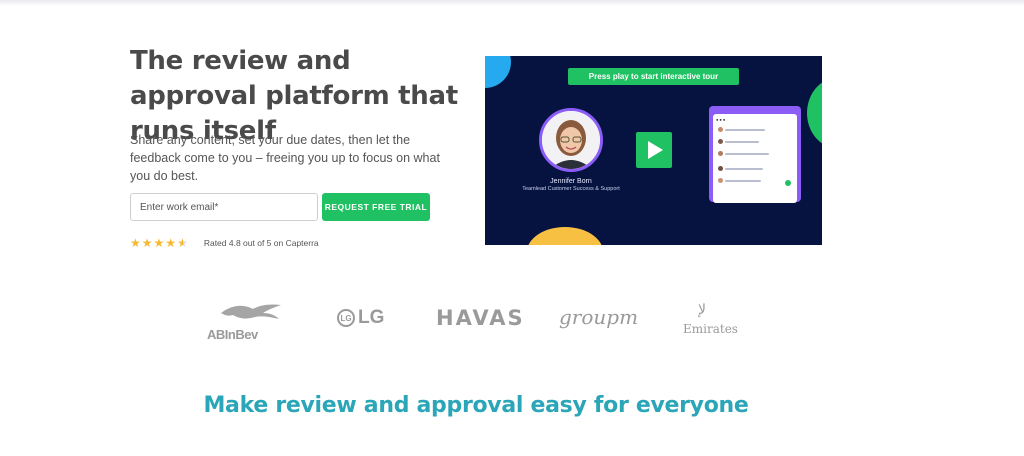  Describe the element at coordinates (571, 189) in the screenshot. I see `presenter-role: Teamlead Customer Success & Support` at that location.